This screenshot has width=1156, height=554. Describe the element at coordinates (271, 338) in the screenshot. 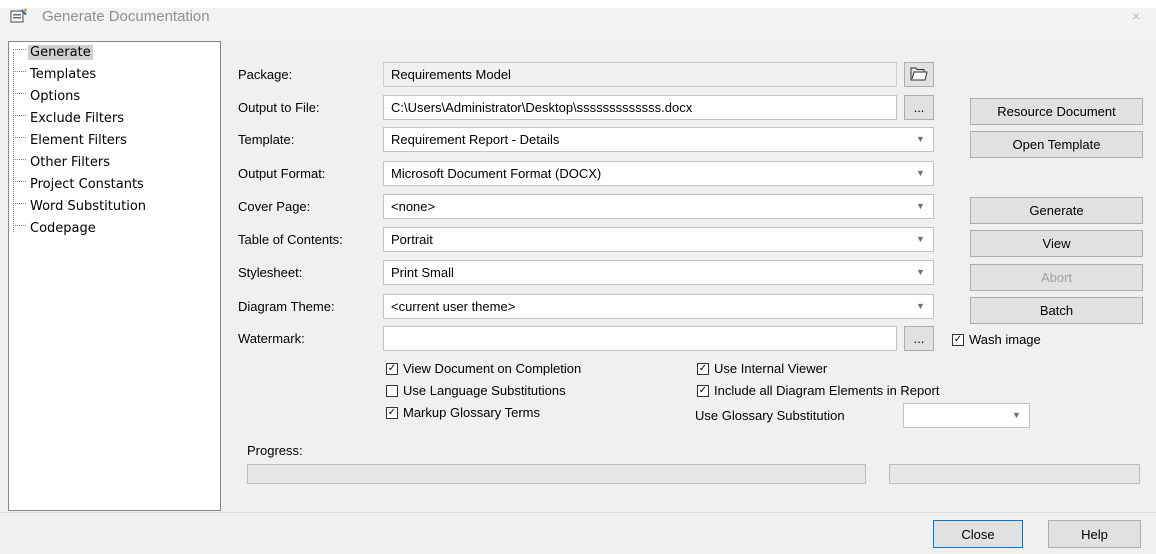

I see `watermark-label: Watermark:` at that location.